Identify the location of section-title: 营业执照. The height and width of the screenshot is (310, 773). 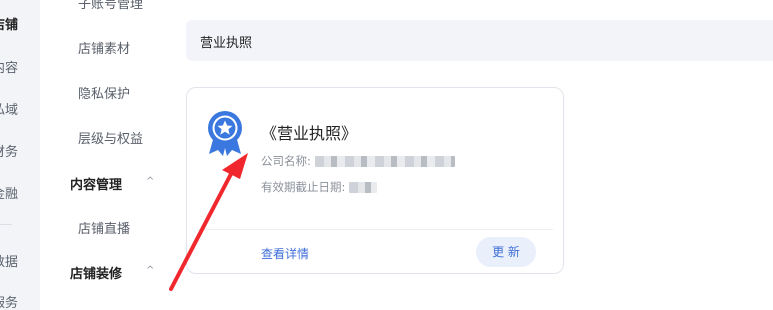
(226, 43).